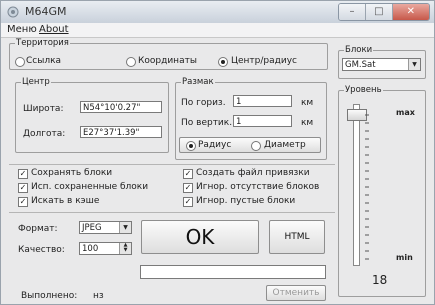  I want to click on menu-bar: Меню About, so click(217, 30).